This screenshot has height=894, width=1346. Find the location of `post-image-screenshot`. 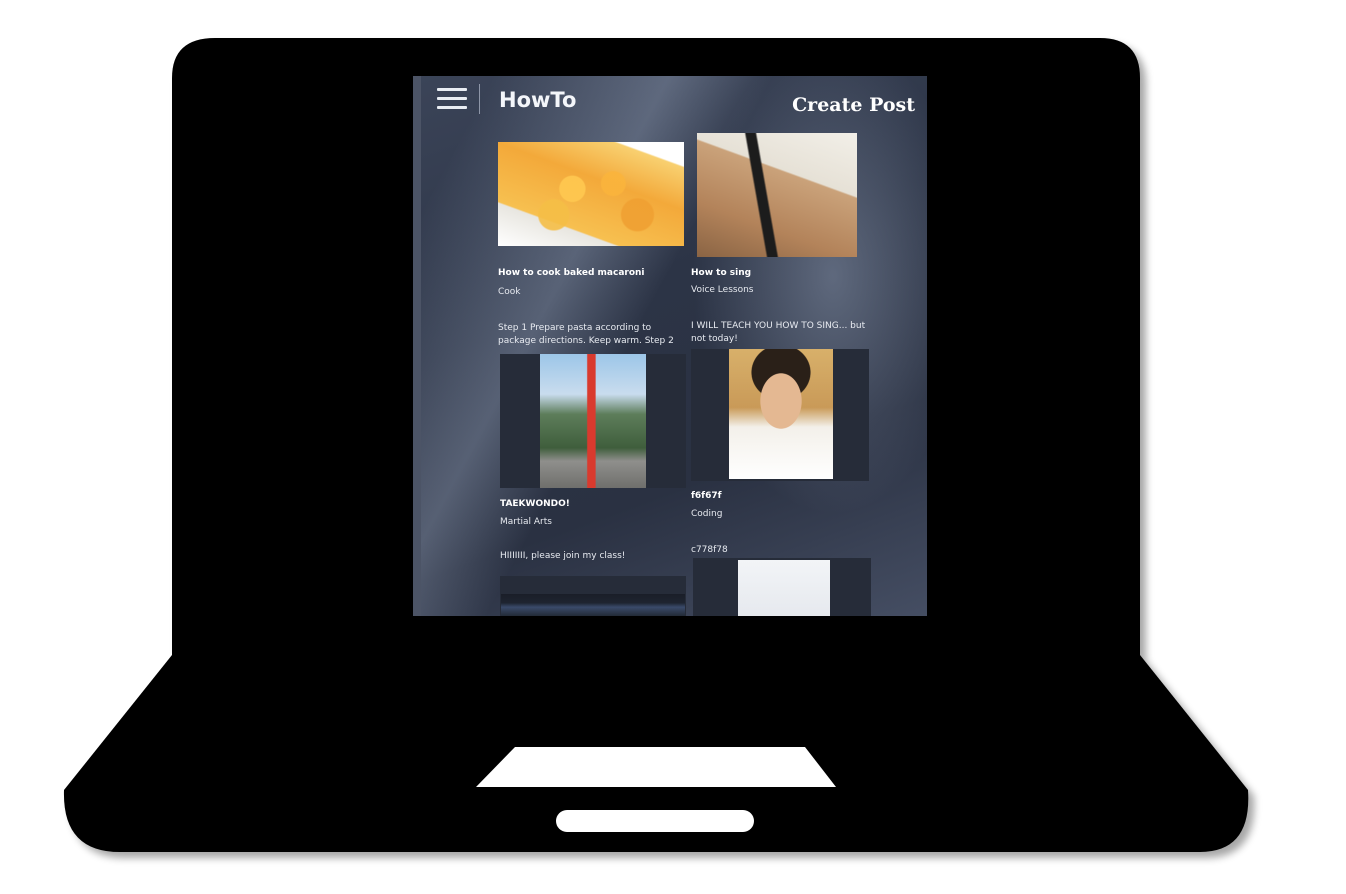

post-image-screenshot is located at coordinates (593, 605).